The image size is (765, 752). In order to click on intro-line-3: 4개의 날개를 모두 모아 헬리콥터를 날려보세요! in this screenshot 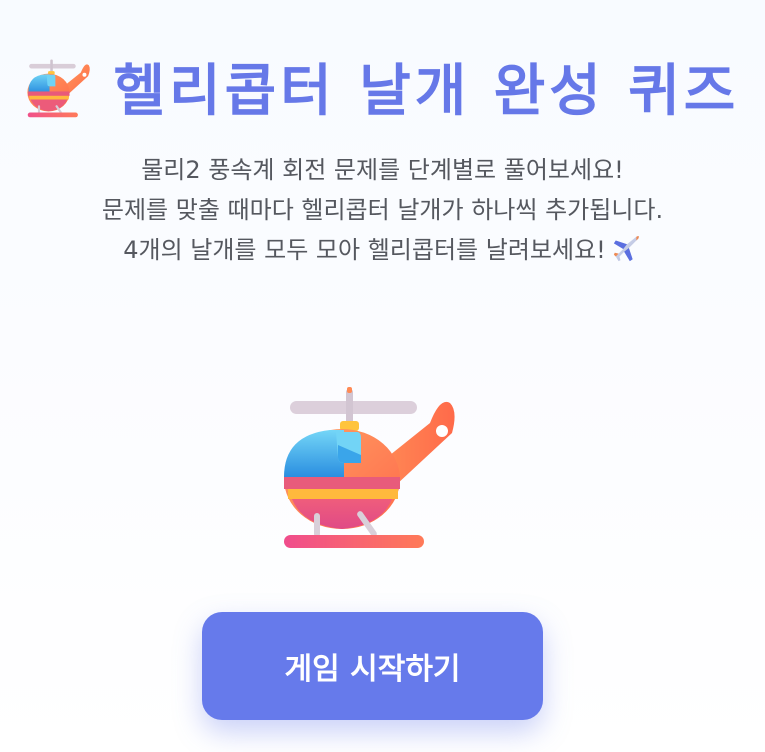, I will do `click(364, 250)`.